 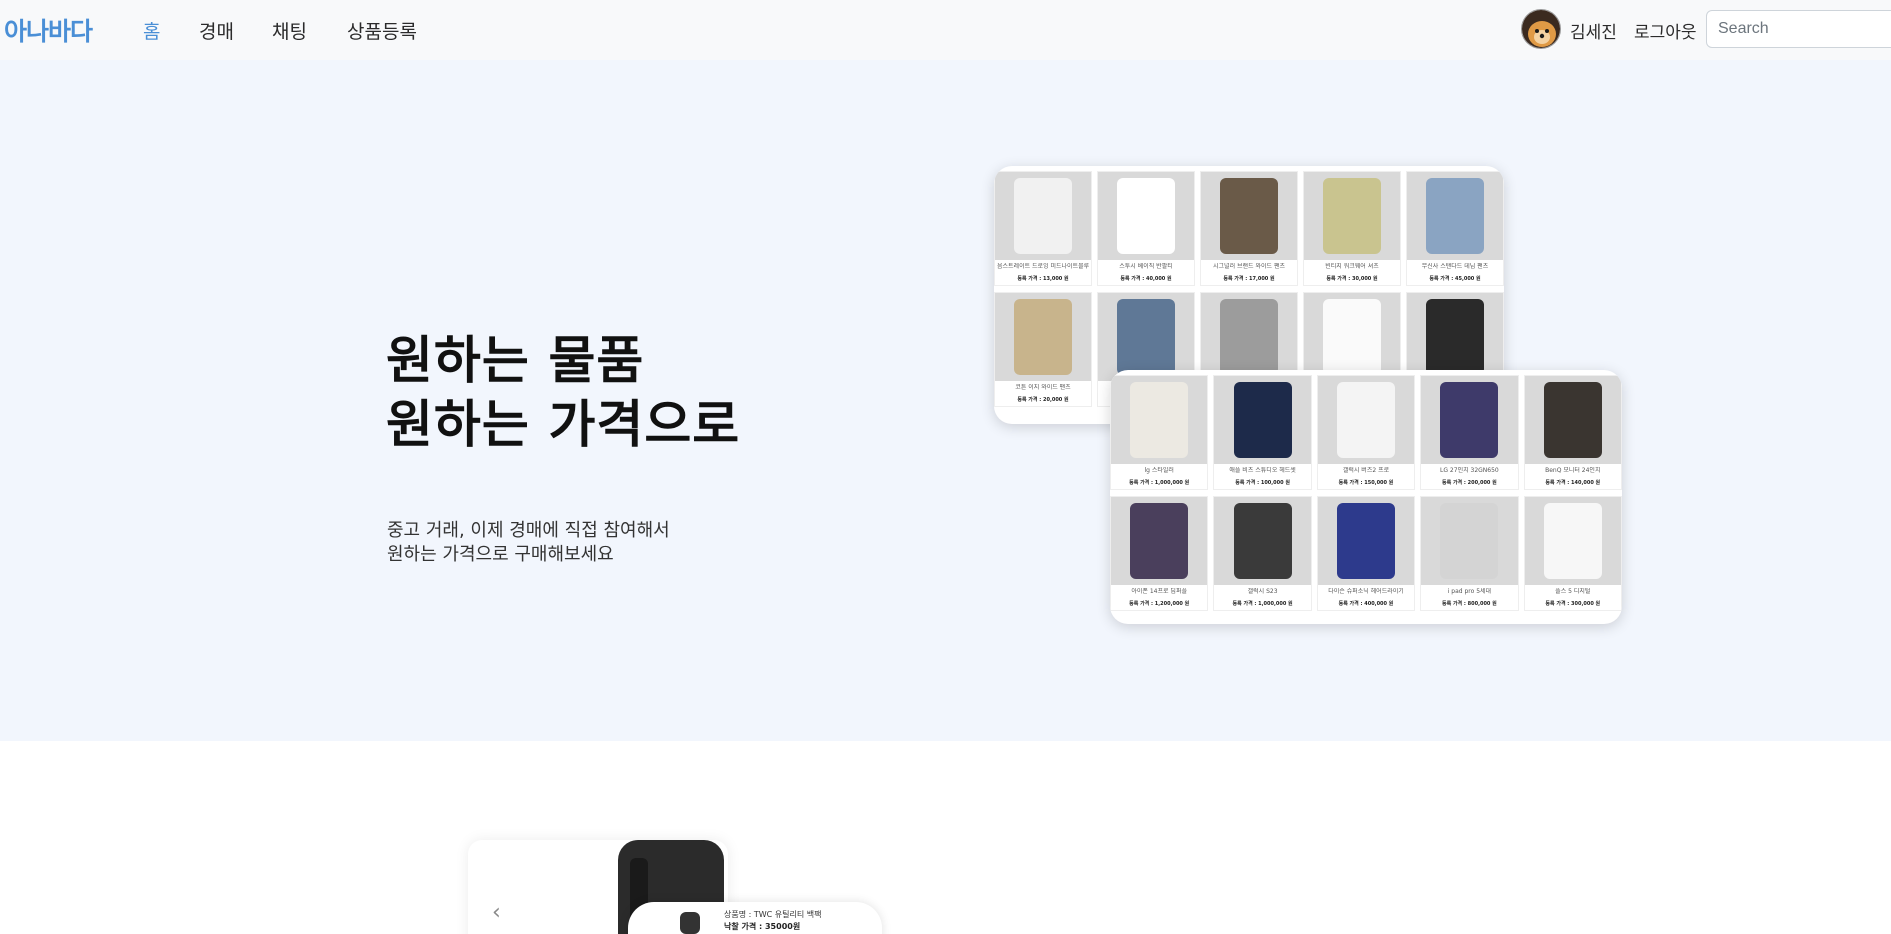 I want to click on polo-icon, so click(x=1352, y=337).